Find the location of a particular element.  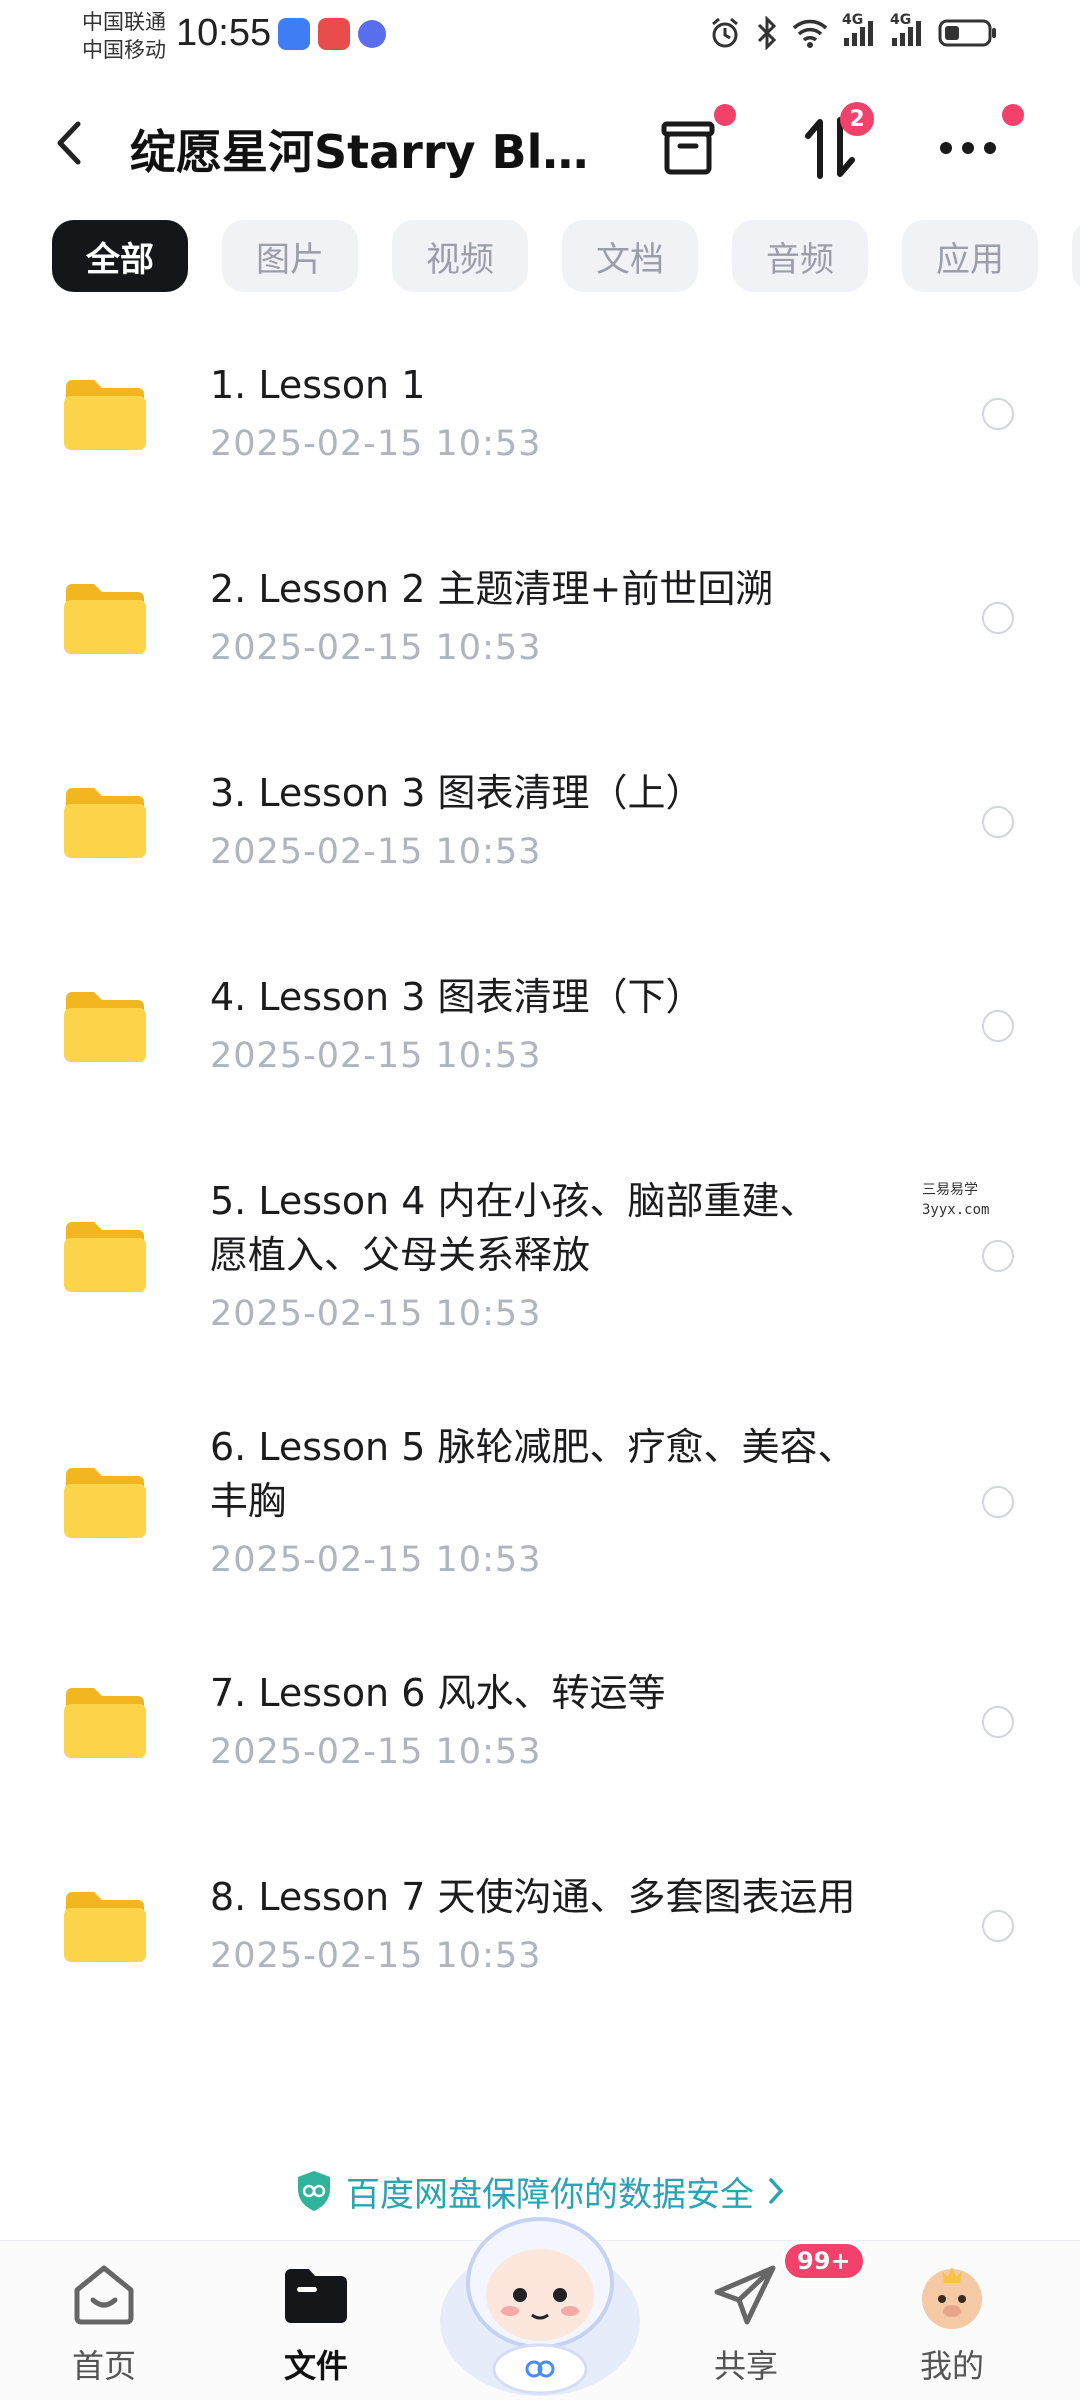

file-name: 8. Lesson 7 天使沟通、多套图表运用 is located at coordinates (533, 1897).